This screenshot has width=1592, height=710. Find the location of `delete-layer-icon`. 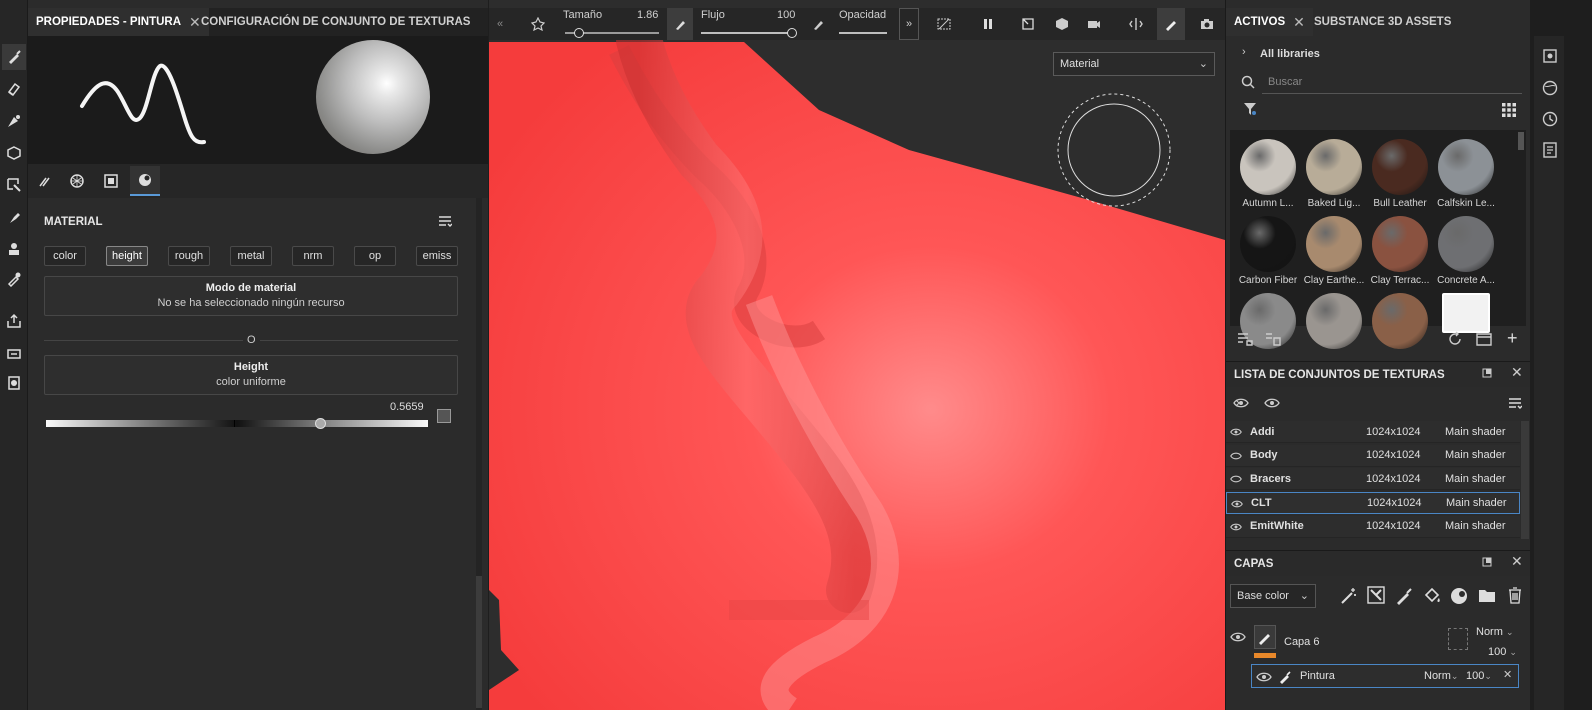

delete-layer-icon is located at coordinates (1515, 595).